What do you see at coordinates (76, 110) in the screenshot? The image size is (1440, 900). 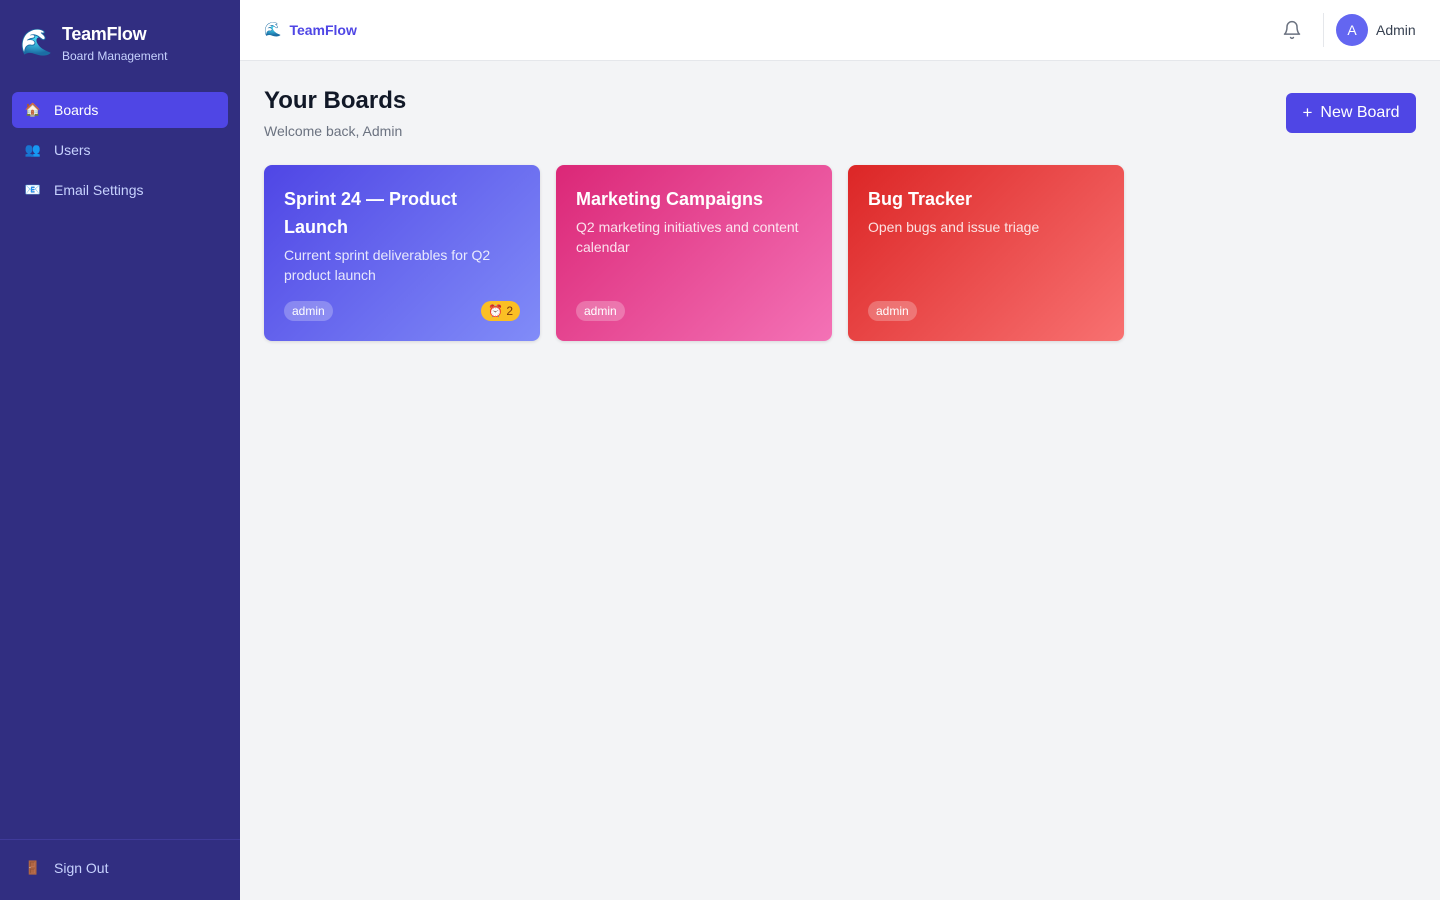 I see `sidebar-item-label: Boards` at bounding box center [76, 110].